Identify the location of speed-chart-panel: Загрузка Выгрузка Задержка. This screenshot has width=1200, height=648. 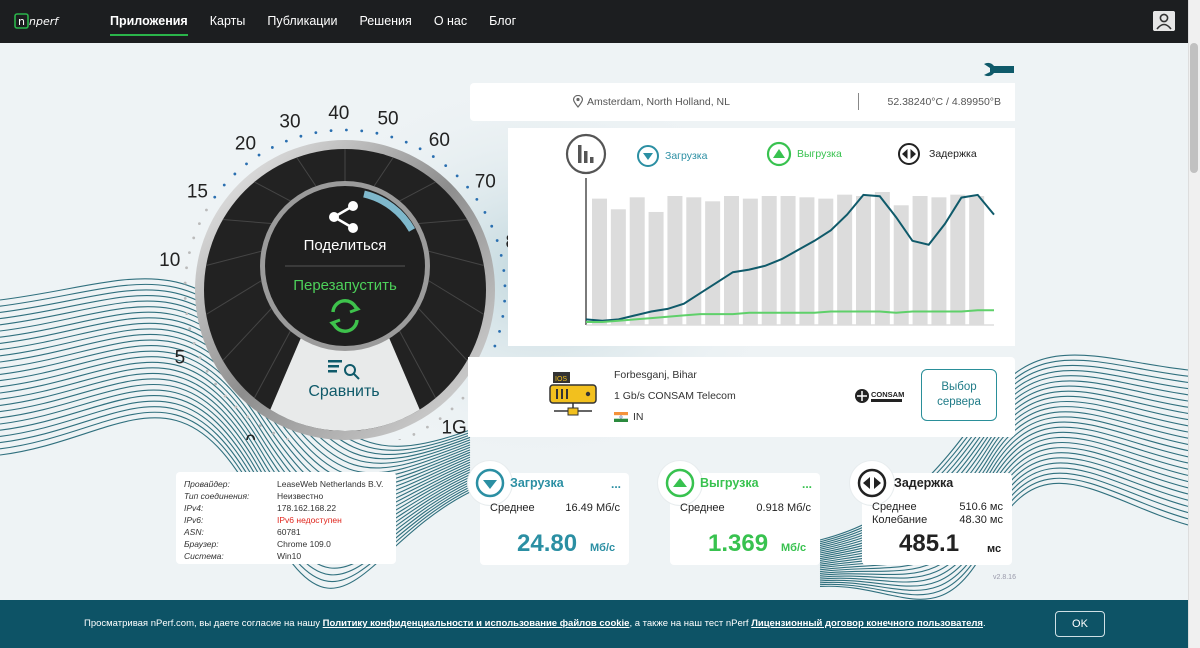
(761, 237).